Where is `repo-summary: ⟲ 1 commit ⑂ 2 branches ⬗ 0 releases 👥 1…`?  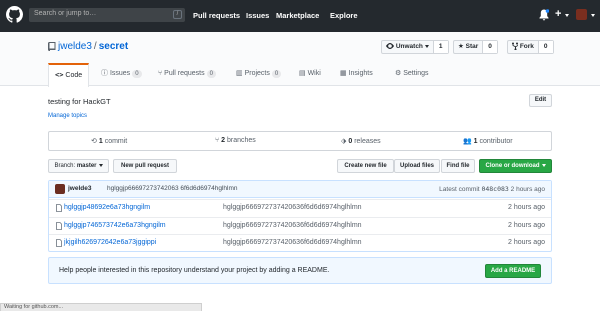
repo-summary: ⟲ 1 commit ⑂ 2 branches ⬗ 0 releases 👥 1… is located at coordinates (300, 141).